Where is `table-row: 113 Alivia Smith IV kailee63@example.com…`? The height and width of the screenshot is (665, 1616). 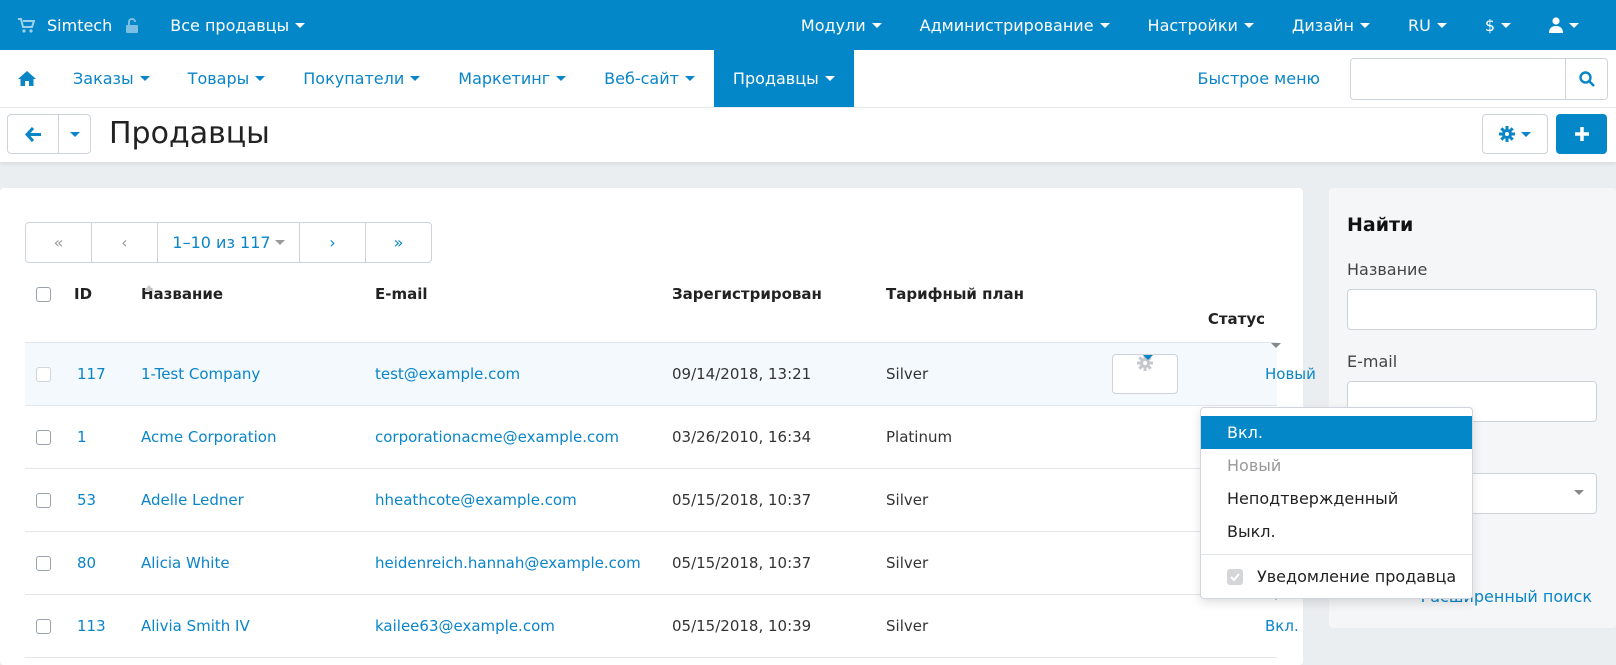
table-row: 113 Alivia Smith IV kailee63@example.com… is located at coordinates (662, 626).